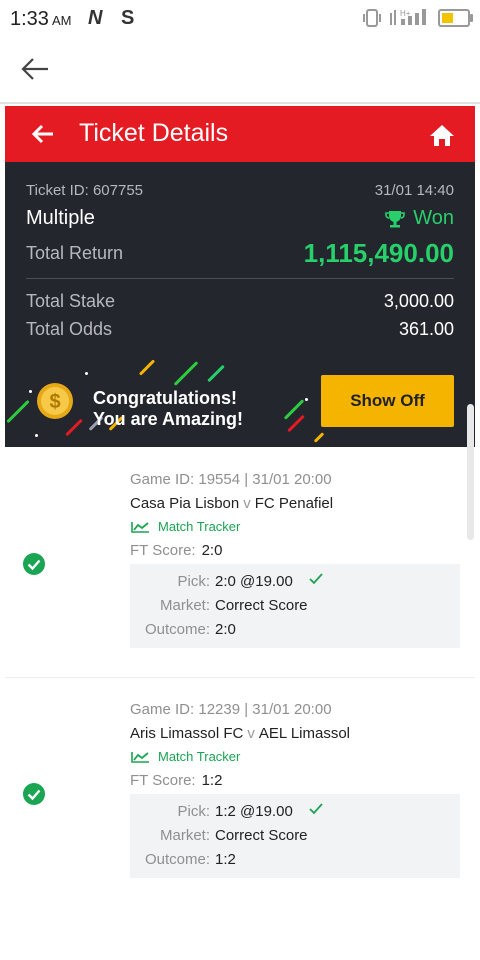  I want to click on notification-s-icon: S, so click(128, 18).